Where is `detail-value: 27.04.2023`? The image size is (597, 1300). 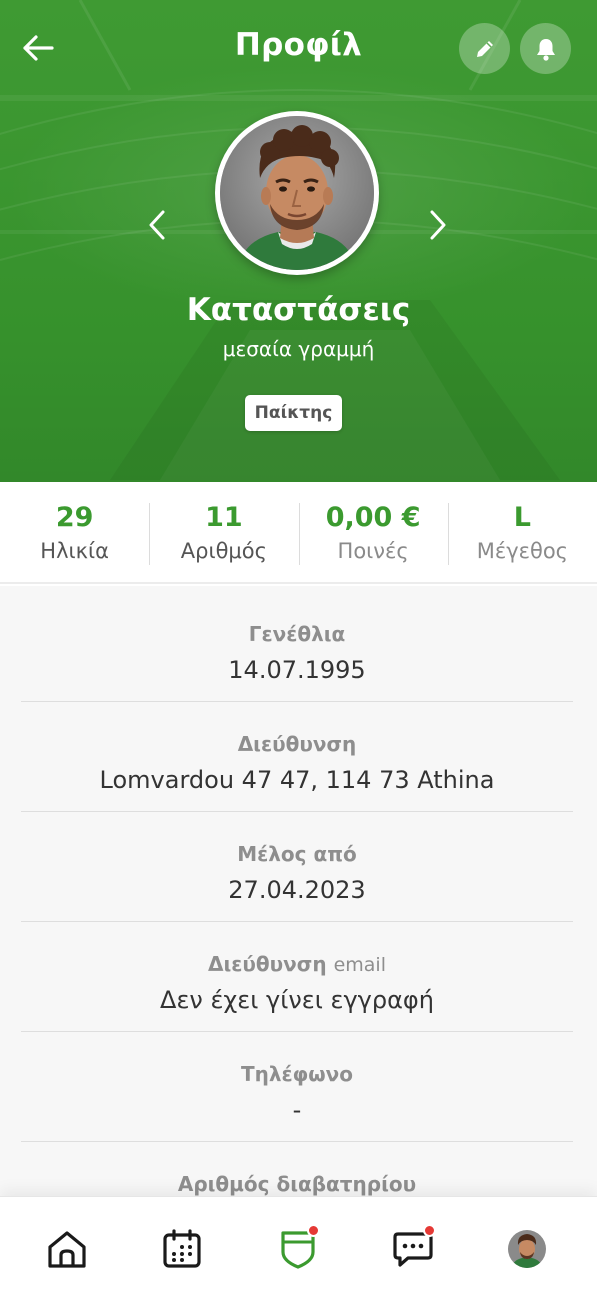 detail-value: 27.04.2023 is located at coordinates (297, 890).